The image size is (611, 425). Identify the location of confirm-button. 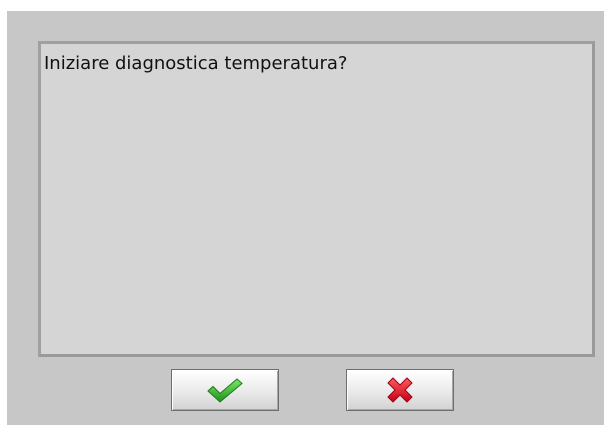
(225, 390).